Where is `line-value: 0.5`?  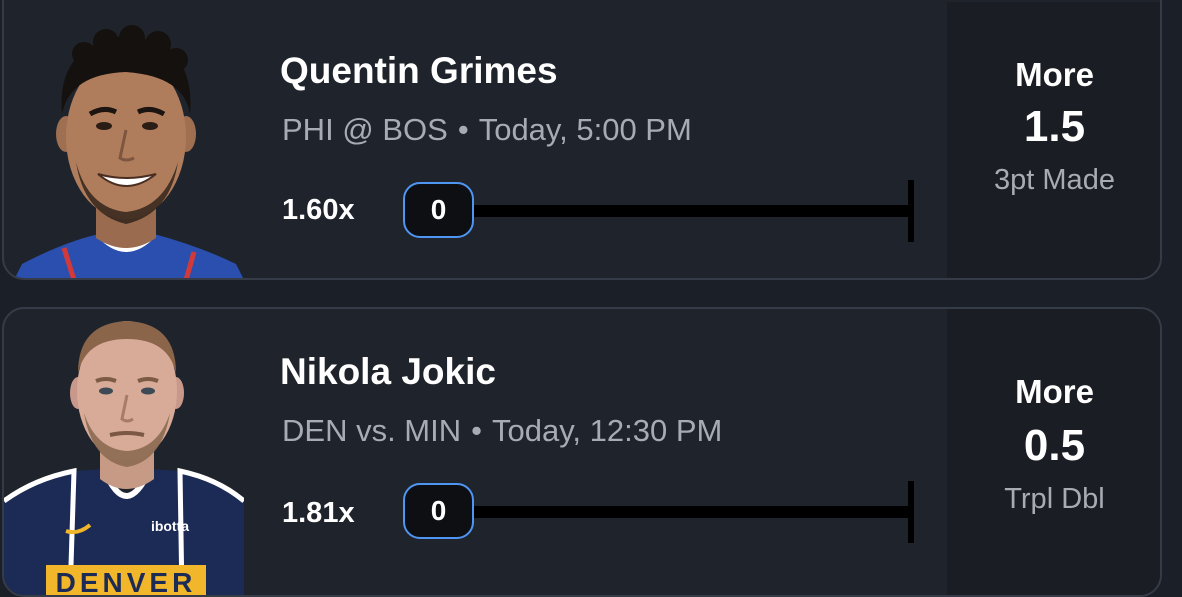 line-value: 0.5 is located at coordinates (1054, 445).